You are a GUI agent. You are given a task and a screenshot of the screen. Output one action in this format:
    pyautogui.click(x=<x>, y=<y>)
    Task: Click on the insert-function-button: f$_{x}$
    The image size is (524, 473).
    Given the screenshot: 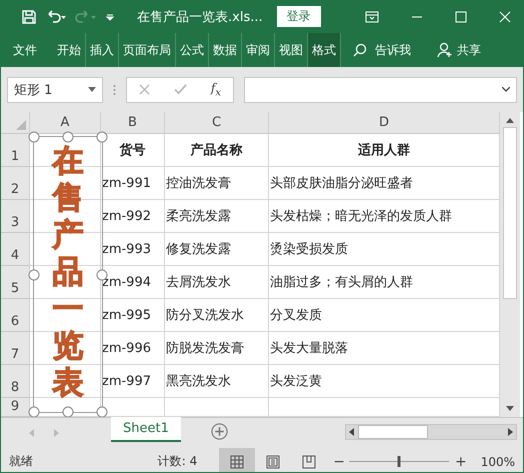 What is the action you would take?
    pyautogui.click(x=216, y=89)
    